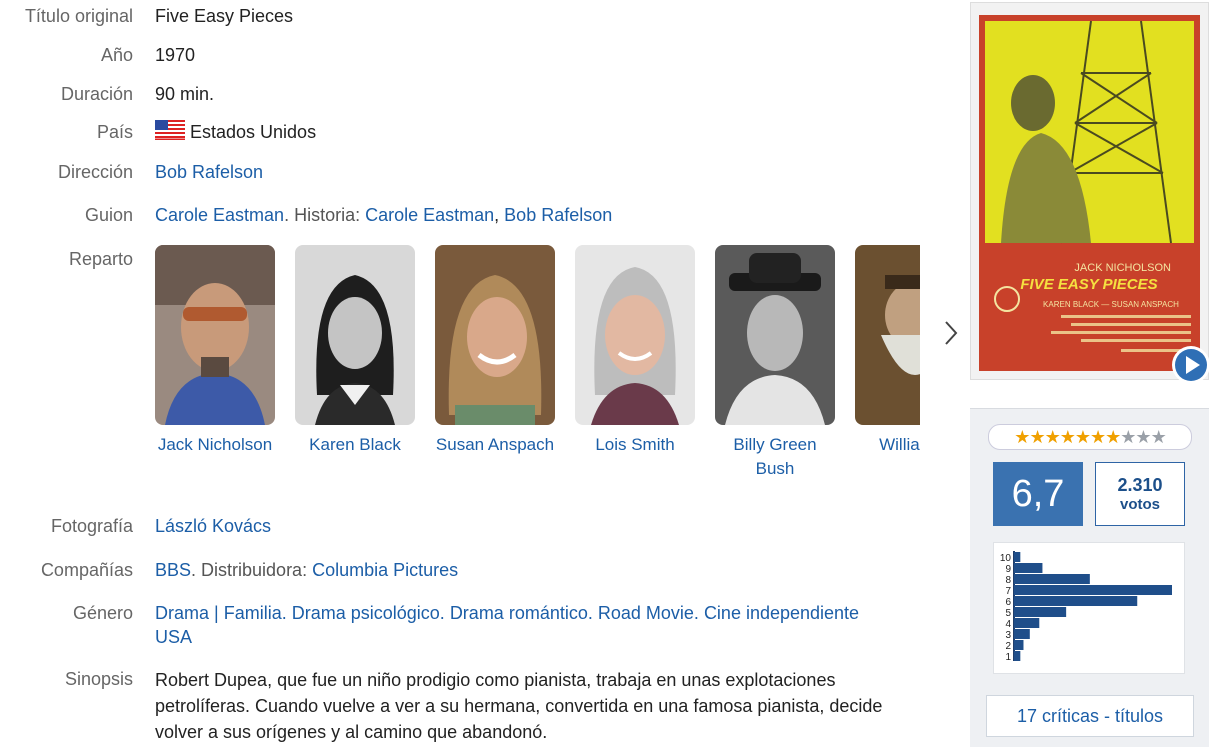 This screenshot has width=1209, height=747. What do you see at coordinates (1139, 504) in the screenshot?
I see `votes-label: votos` at bounding box center [1139, 504].